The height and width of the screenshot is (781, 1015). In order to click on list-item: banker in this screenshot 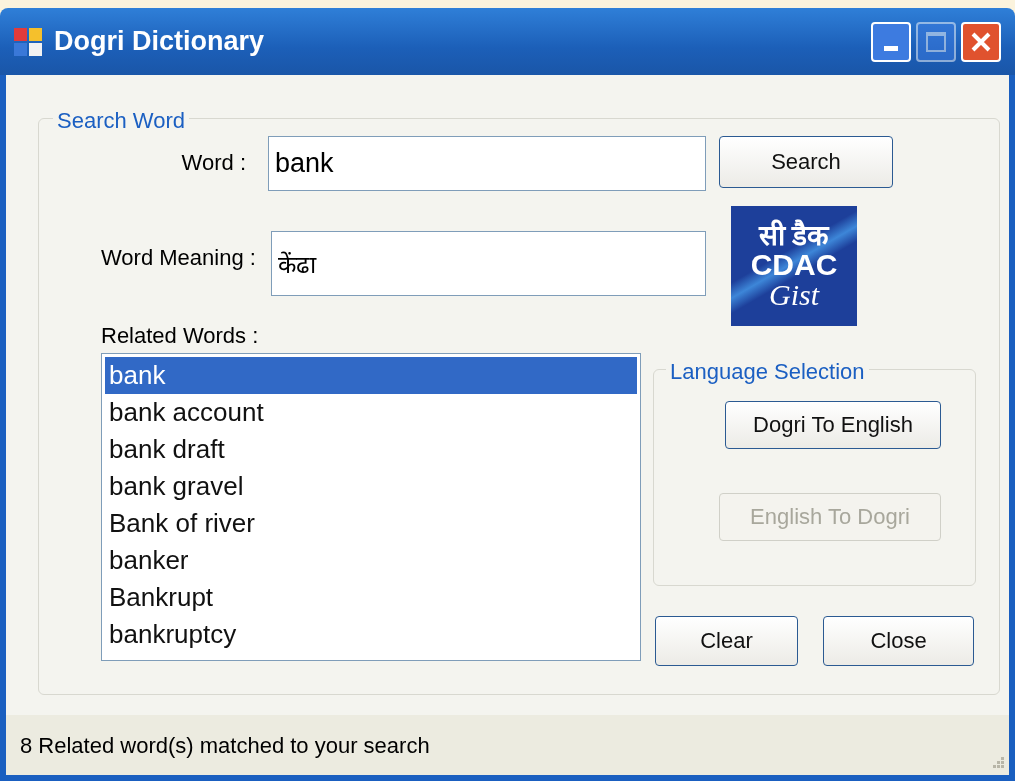, I will do `click(371, 560)`.